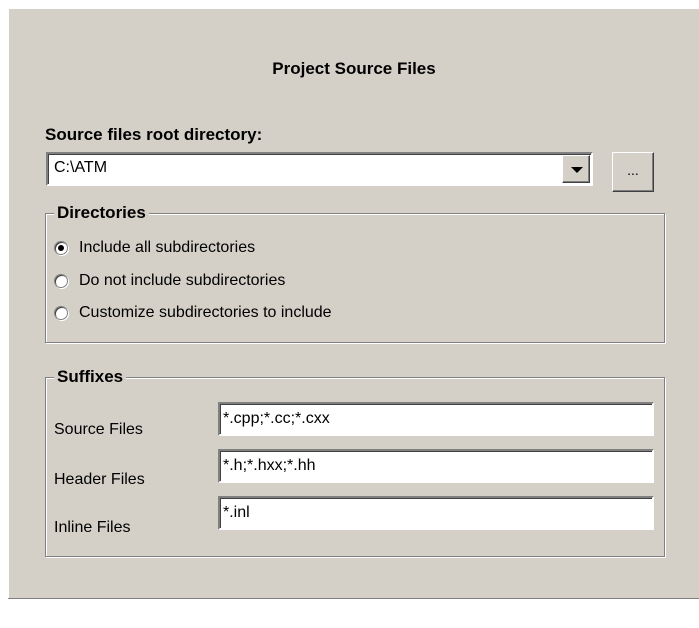 The height and width of the screenshot is (628, 699). What do you see at coordinates (80, 168) in the screenshot?
I see `root-directory-value: C:\ATM` at bounding box center [80, 168].